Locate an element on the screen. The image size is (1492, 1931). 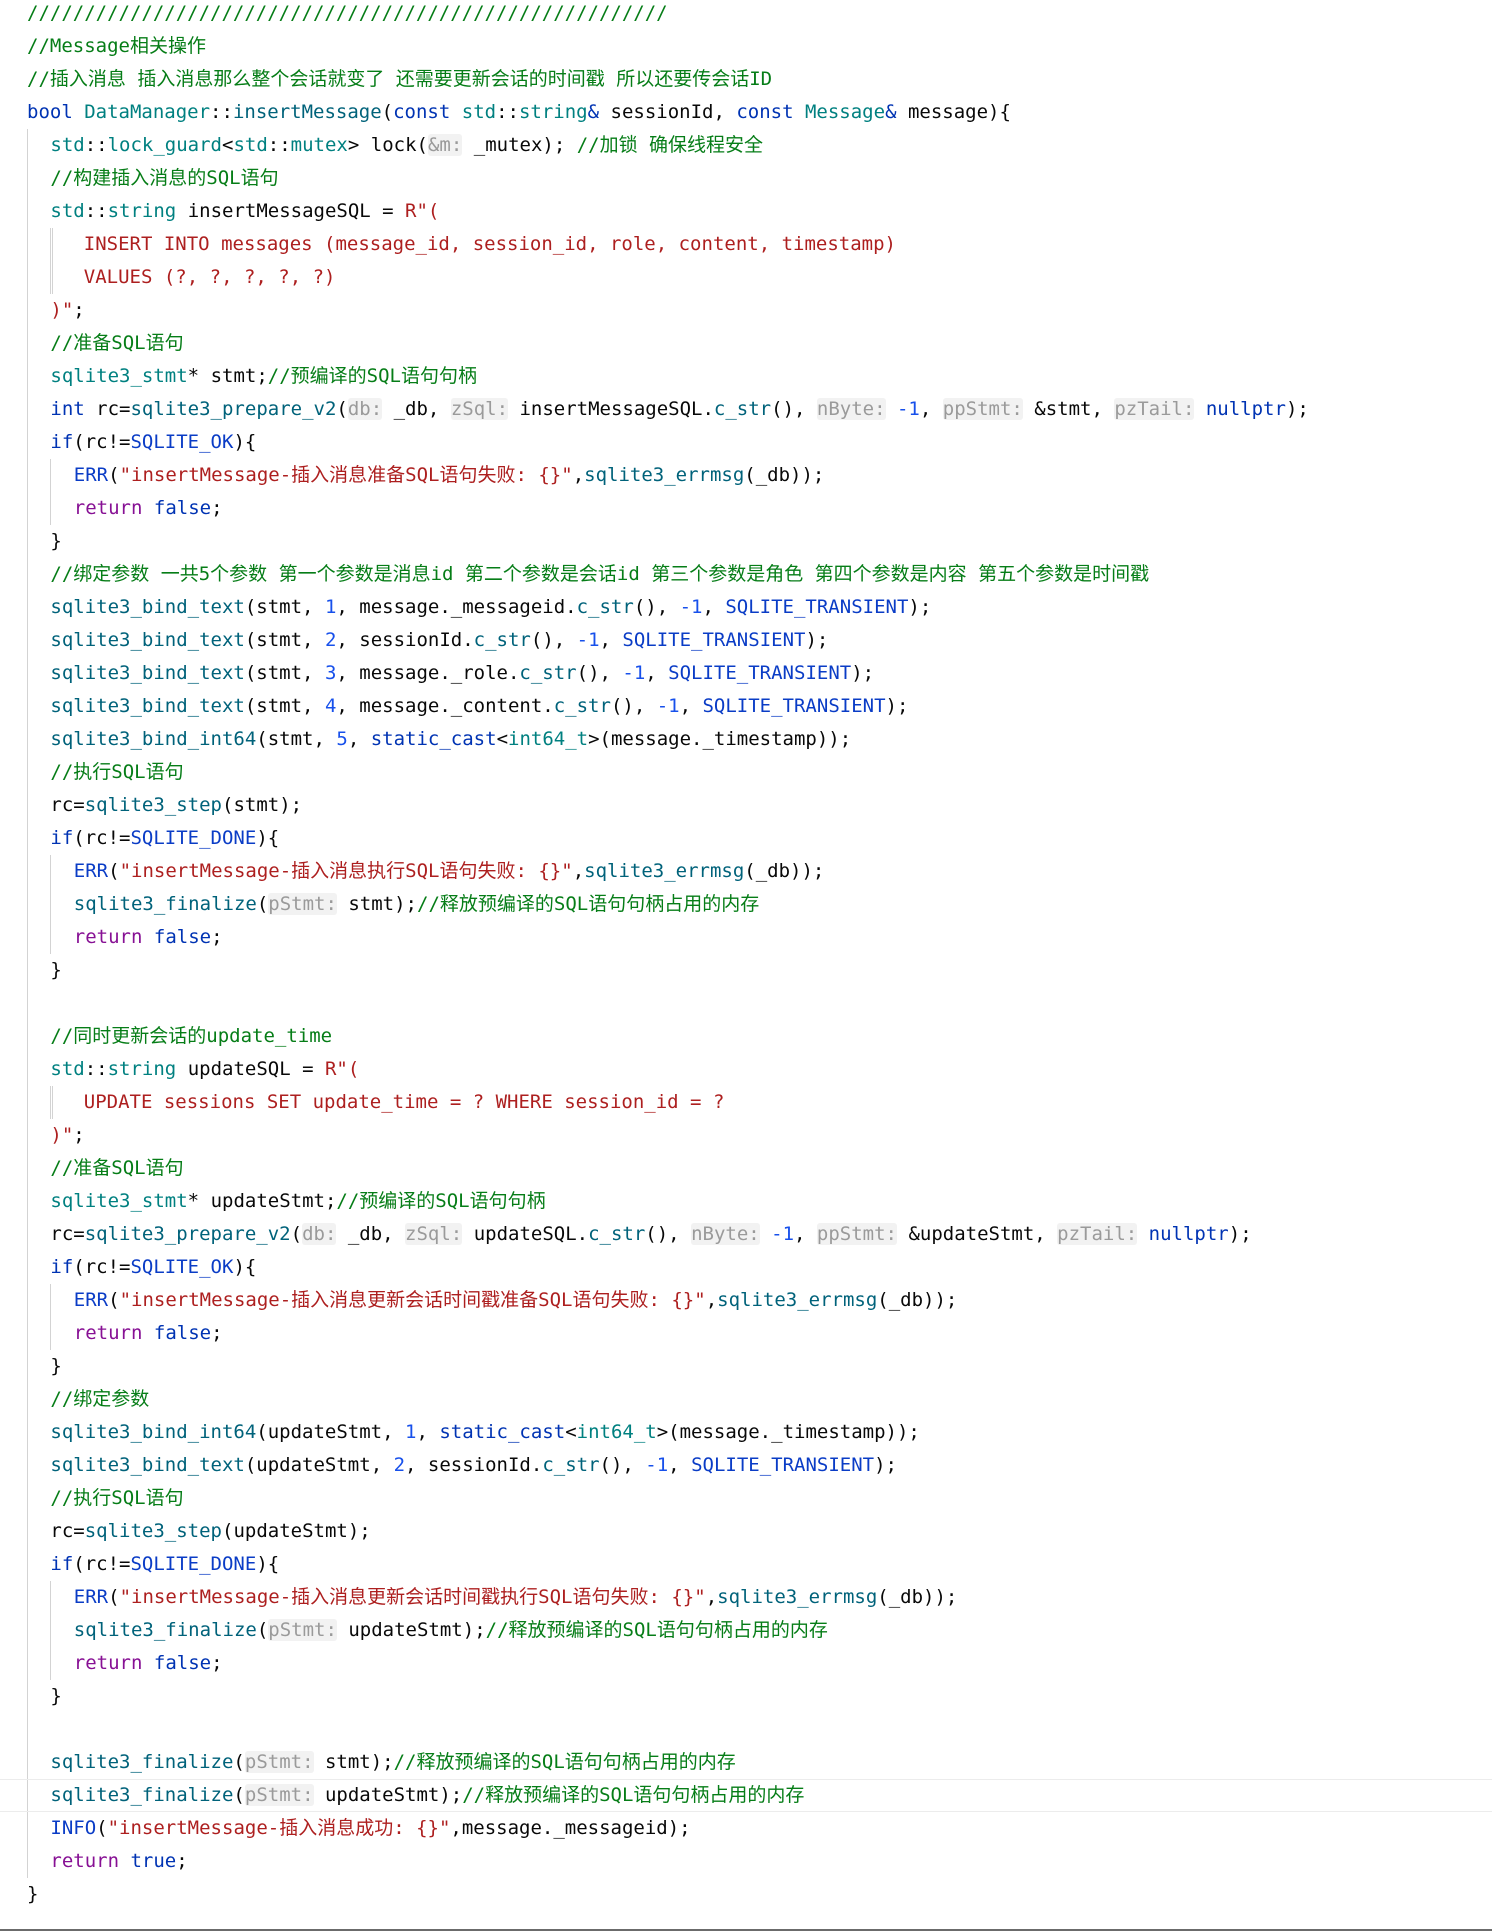
code-line: VALUES (?, ?, ?, ?, ?) is located at coordinates (746, 277).